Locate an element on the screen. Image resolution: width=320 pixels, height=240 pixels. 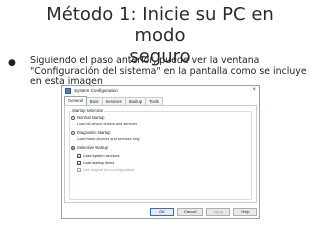
diagnostic-startup-desc: Load basic devices and services only is located at coordinates (108, 139).